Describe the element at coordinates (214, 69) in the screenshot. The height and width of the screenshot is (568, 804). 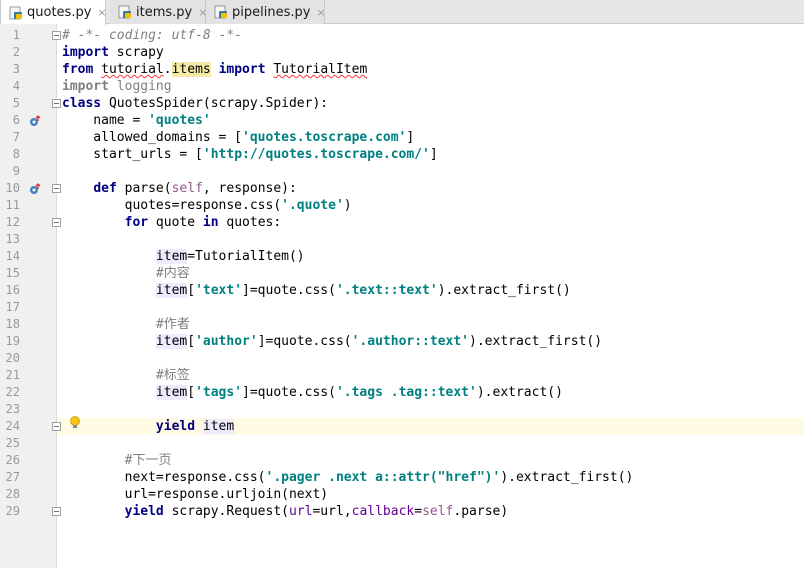
I see `code-text: from tutorial.items import TutorialItem` at that location.